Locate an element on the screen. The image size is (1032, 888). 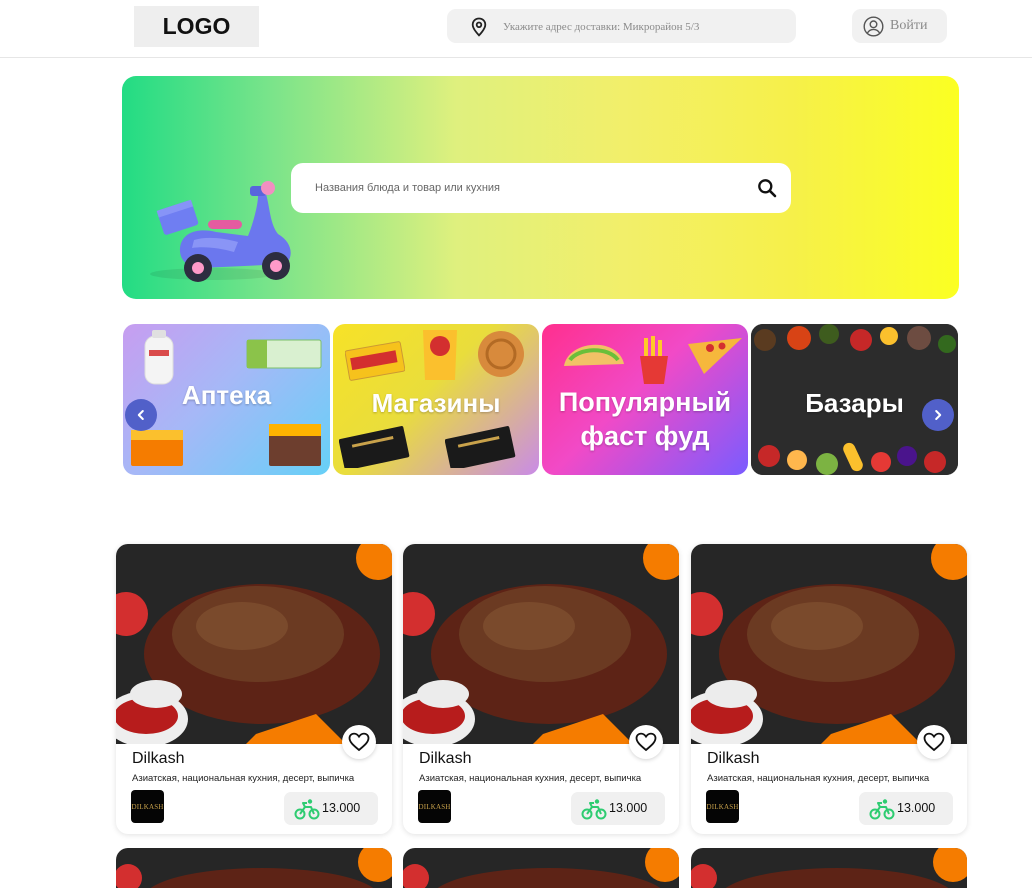
talc-bottle-image is located at coordinates (159, 357).